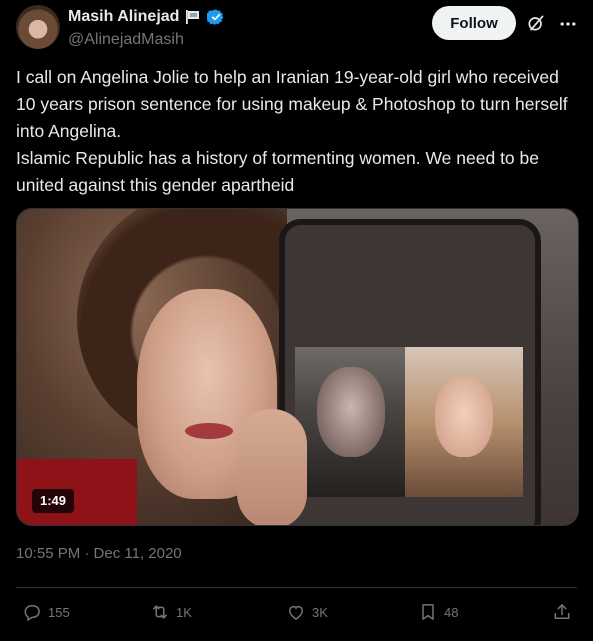 Image resolution: width=593 pixels, height=641 pixels. What do you see at coordinates (568, 24) in the screenshot?
I see `more-icon` at bounding box center [568, 24].